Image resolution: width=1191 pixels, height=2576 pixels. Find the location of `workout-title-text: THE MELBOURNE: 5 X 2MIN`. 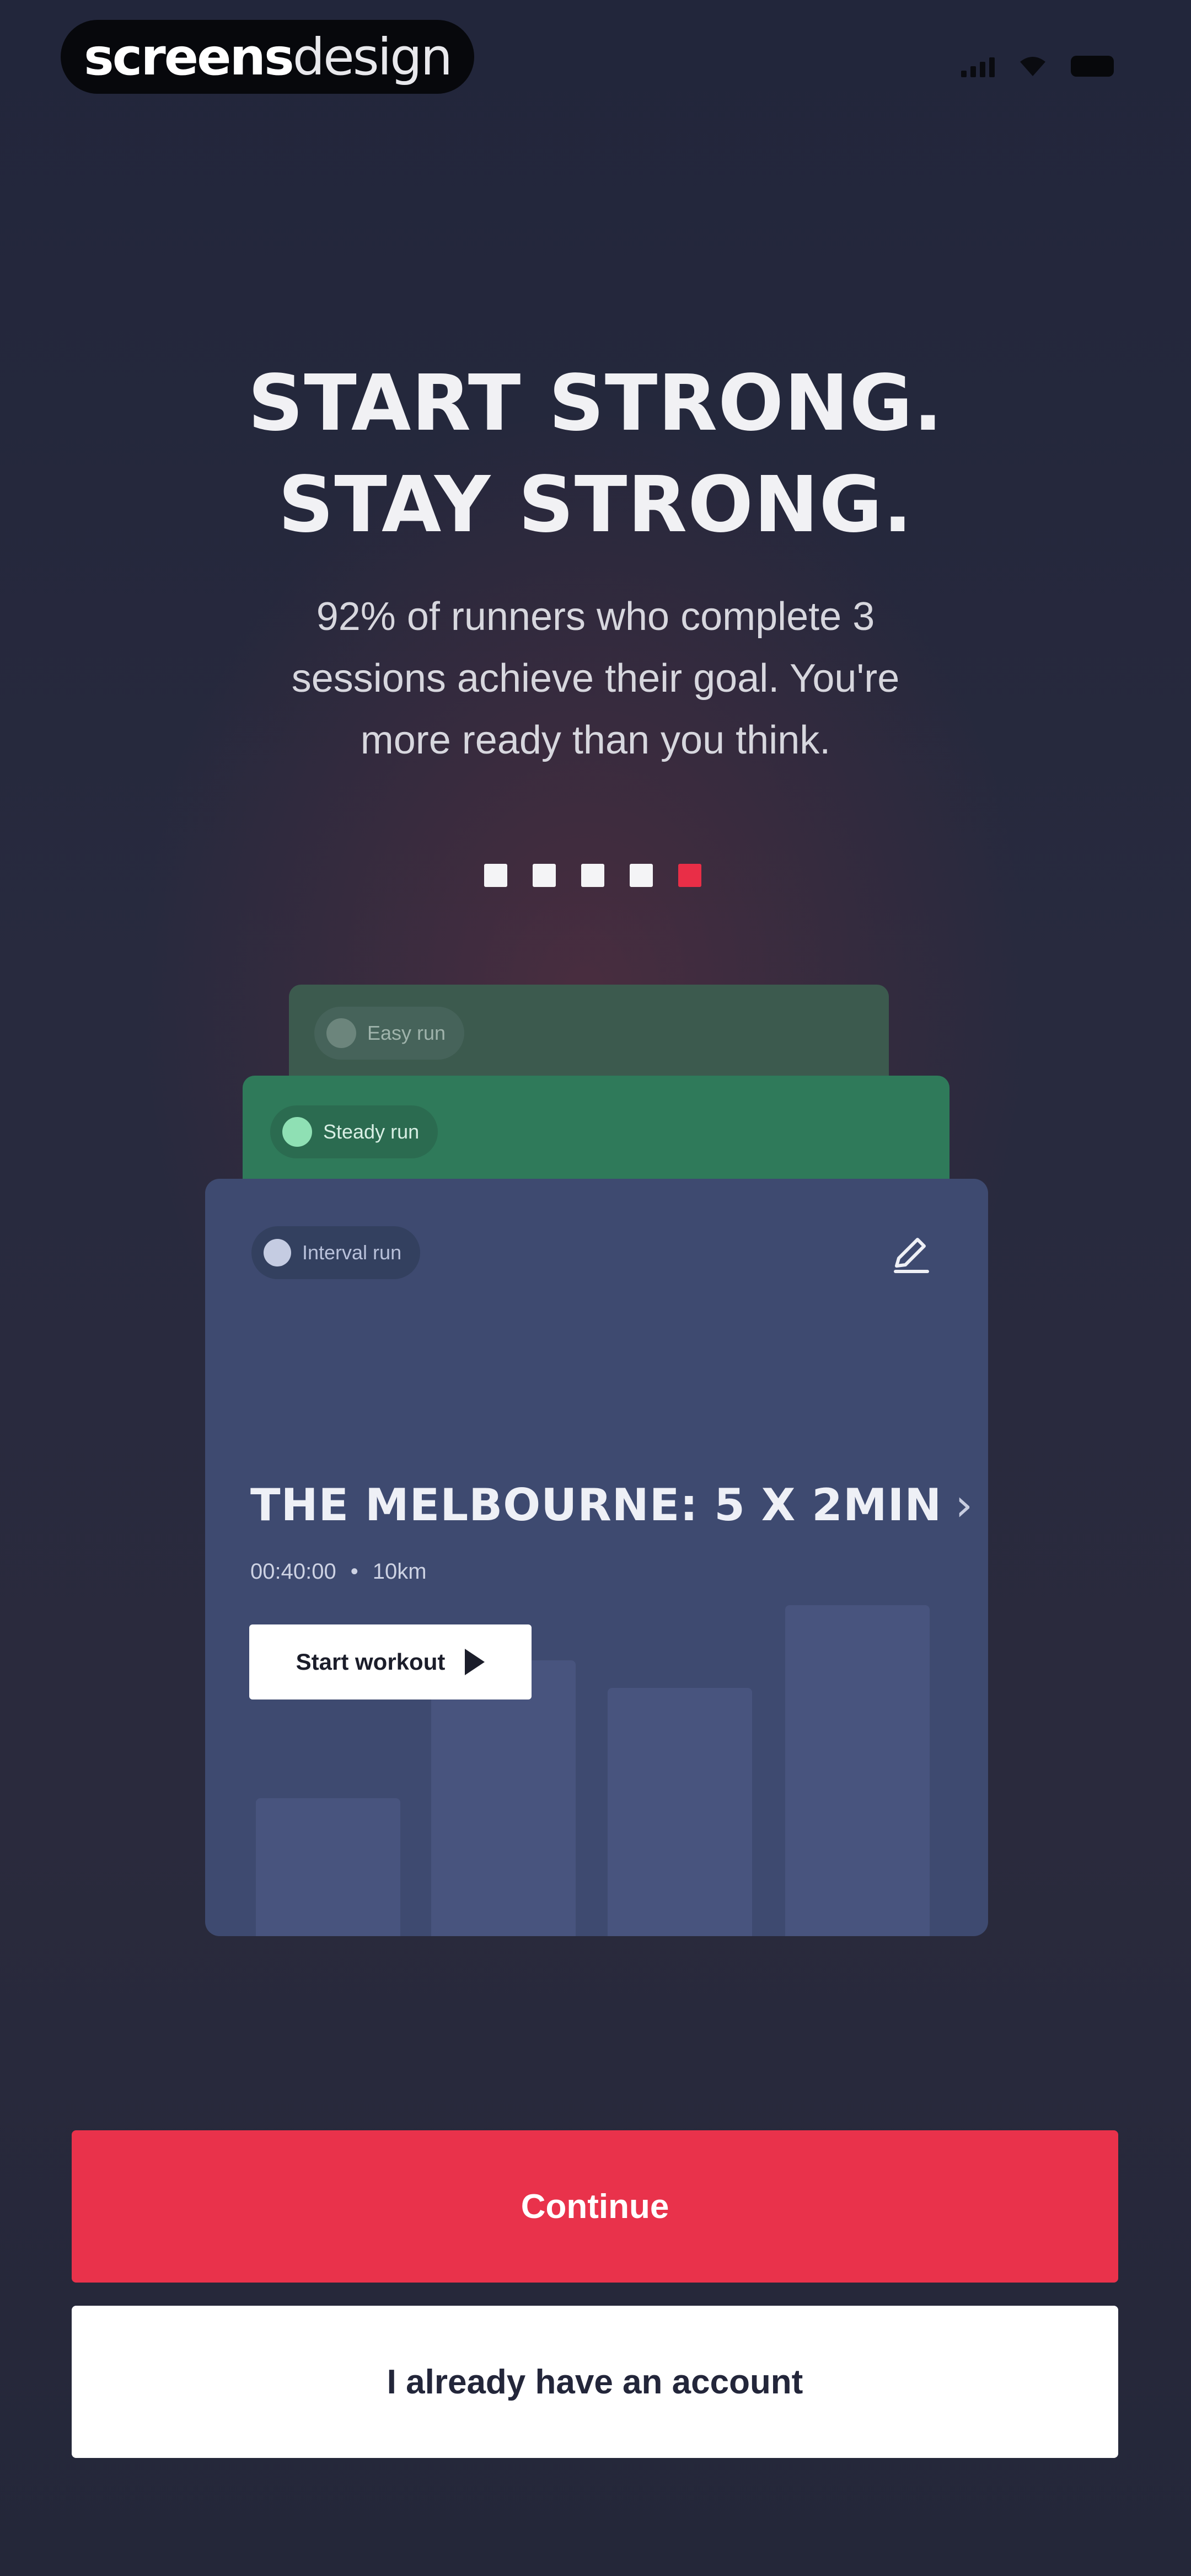

workout-title-text: THE MELBOURNE: 5 X 2MIN is located at coordinates (596, 1505).